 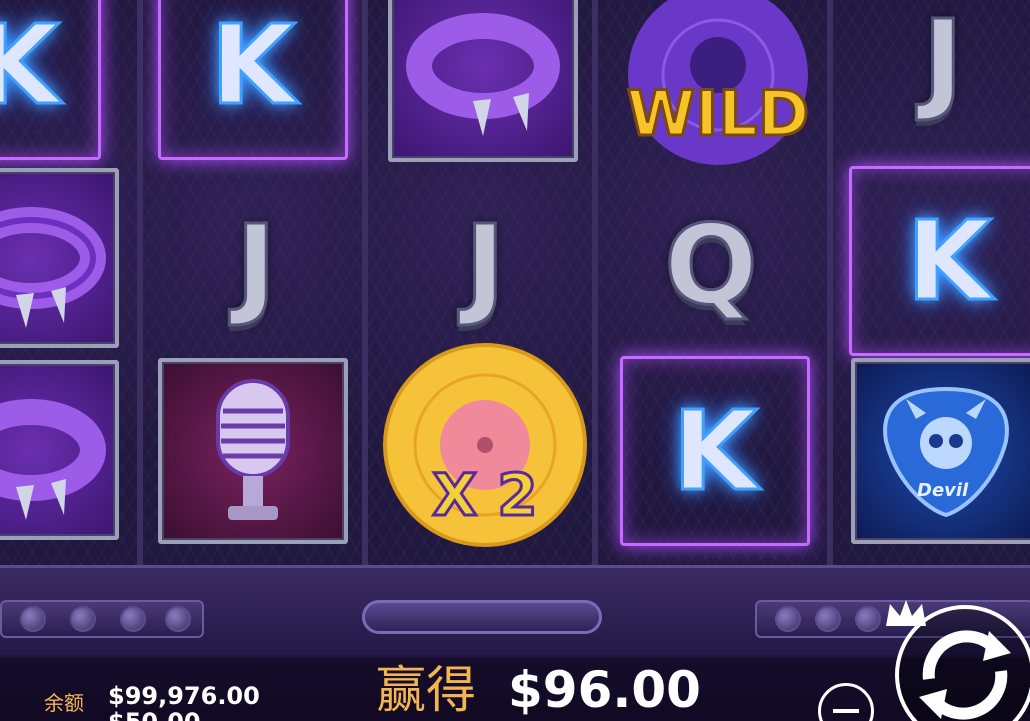 I want to click on win-amount: $96.00, so click(x=604, y=690).